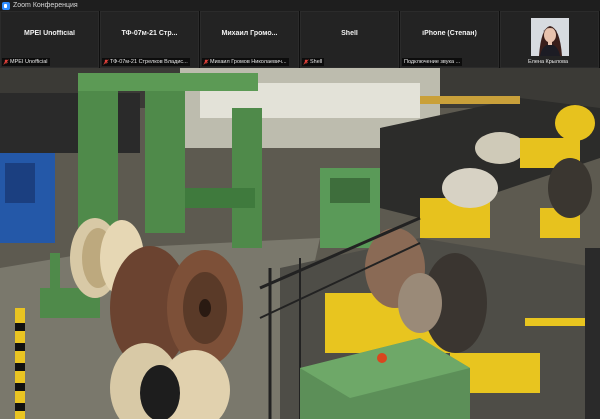 This screenshot has height=419, width=600. I want to click on participant-label: MPEI Unofficial, so click(26, 62).